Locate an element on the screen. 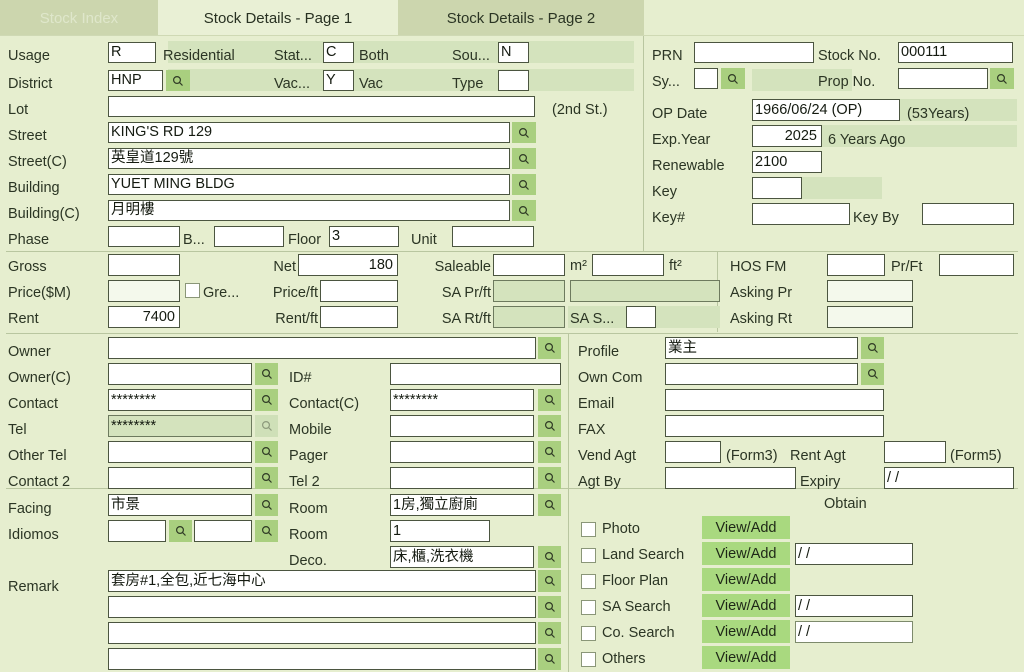 This screenshot has height=672, width=1024. pr-ft-input is located at coordinates (976, 265).